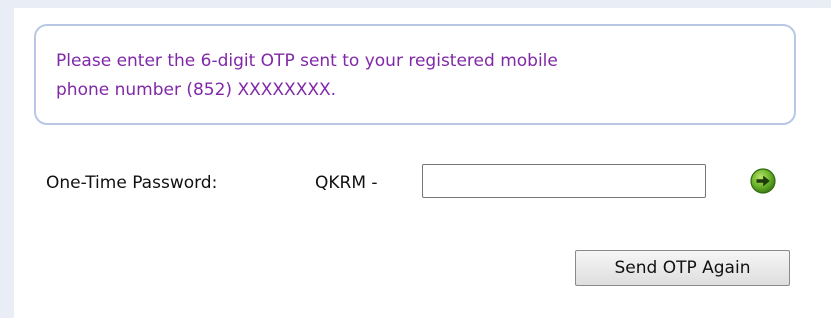  Describe the element at coordinates (763, 181) in the screenshot. I see `green-arrow-right-icon` at that location.